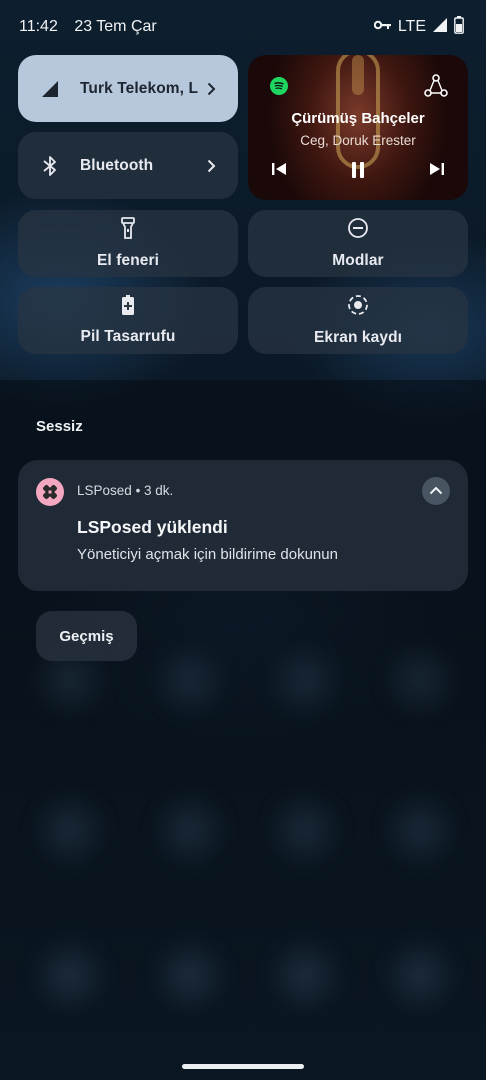  What do you see at coordinates (50, 89) in the screenshot?
I see `signal-icon` at bounding box center [50, 89].